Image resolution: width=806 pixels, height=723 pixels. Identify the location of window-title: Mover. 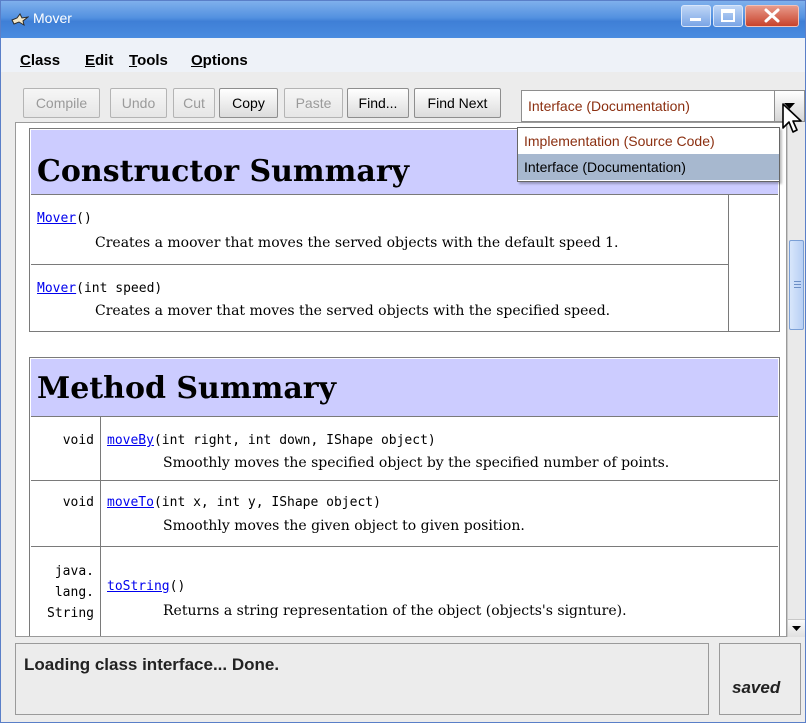
(52, 18).